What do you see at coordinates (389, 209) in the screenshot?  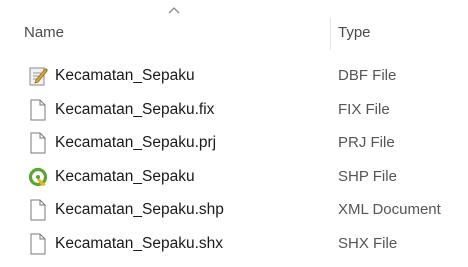 I see `file-type: XML Document` at bounding box center [389, 209].